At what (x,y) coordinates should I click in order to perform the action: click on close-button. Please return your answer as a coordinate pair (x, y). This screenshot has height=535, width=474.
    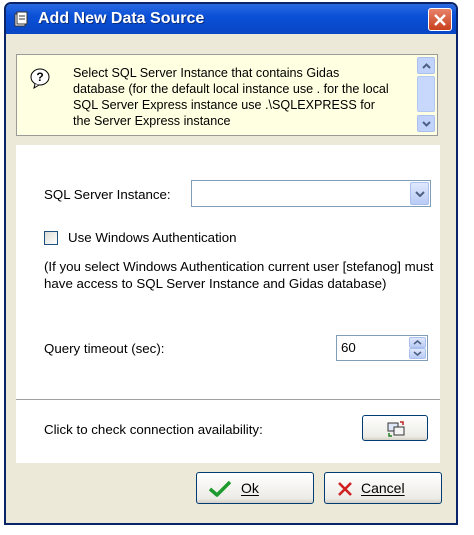
    Looking at the image, I should click on (440, 19).